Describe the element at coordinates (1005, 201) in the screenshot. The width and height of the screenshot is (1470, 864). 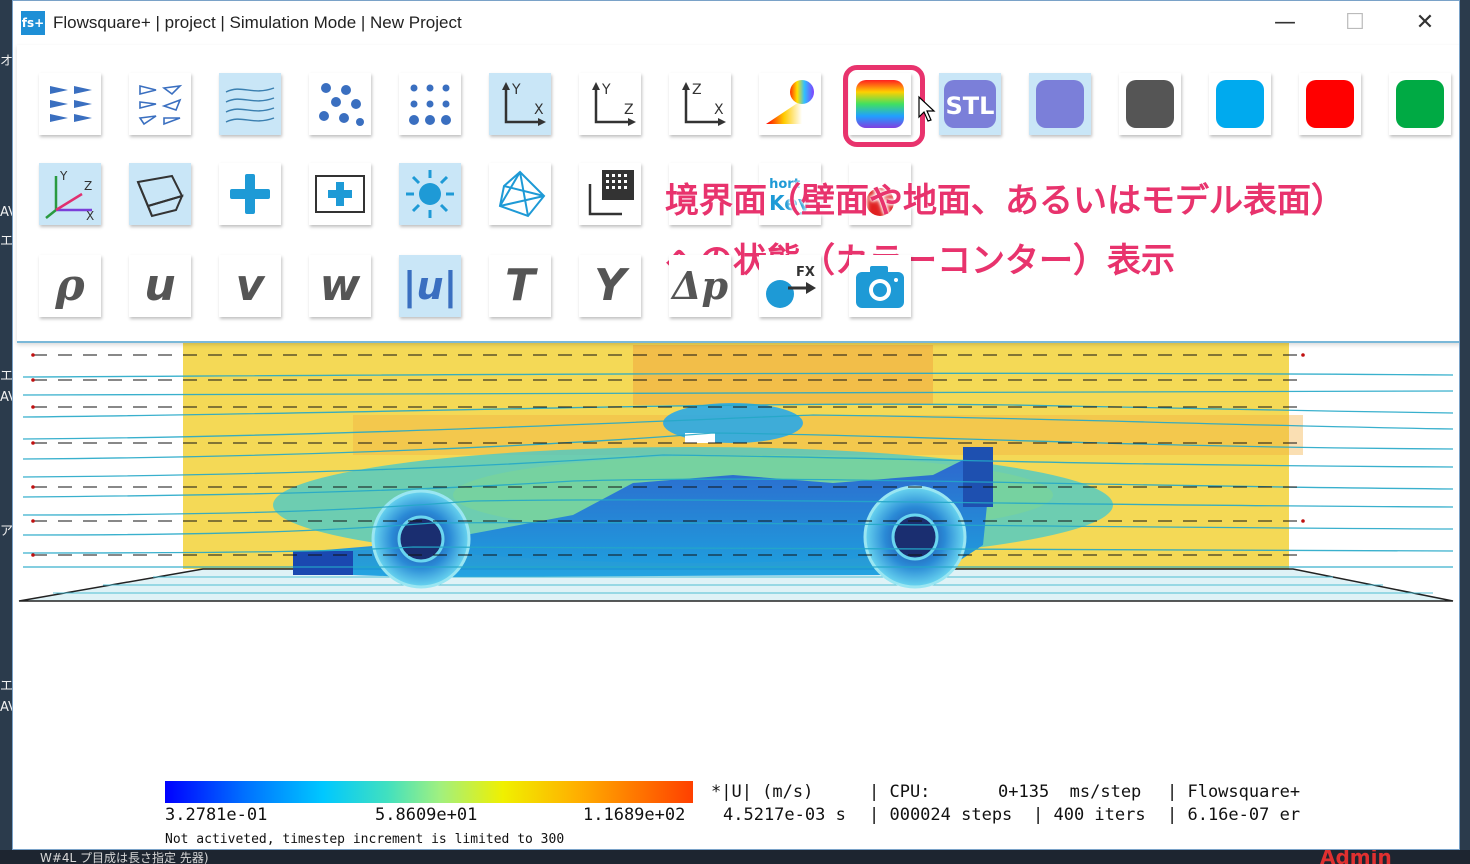
I see `annotation-line-1: 境界面（壁面や地面、あるいはモデル表面）` at that location.